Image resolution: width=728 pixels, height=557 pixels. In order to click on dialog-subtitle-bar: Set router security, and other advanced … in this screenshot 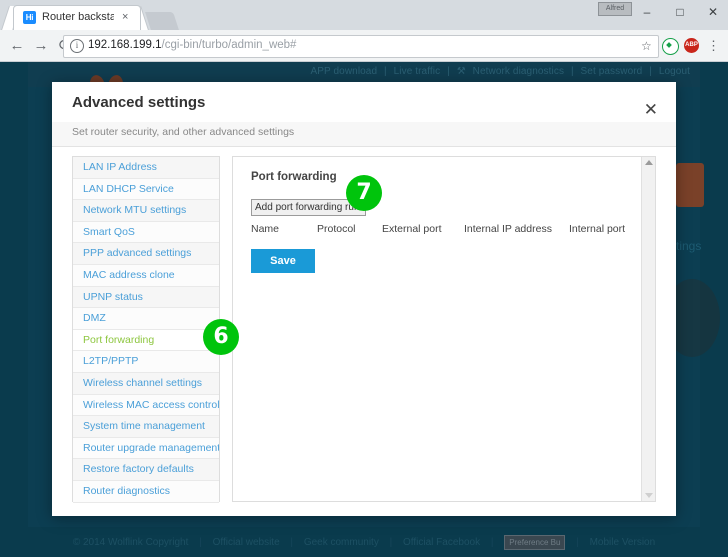, I will do `click(364, 134)`.